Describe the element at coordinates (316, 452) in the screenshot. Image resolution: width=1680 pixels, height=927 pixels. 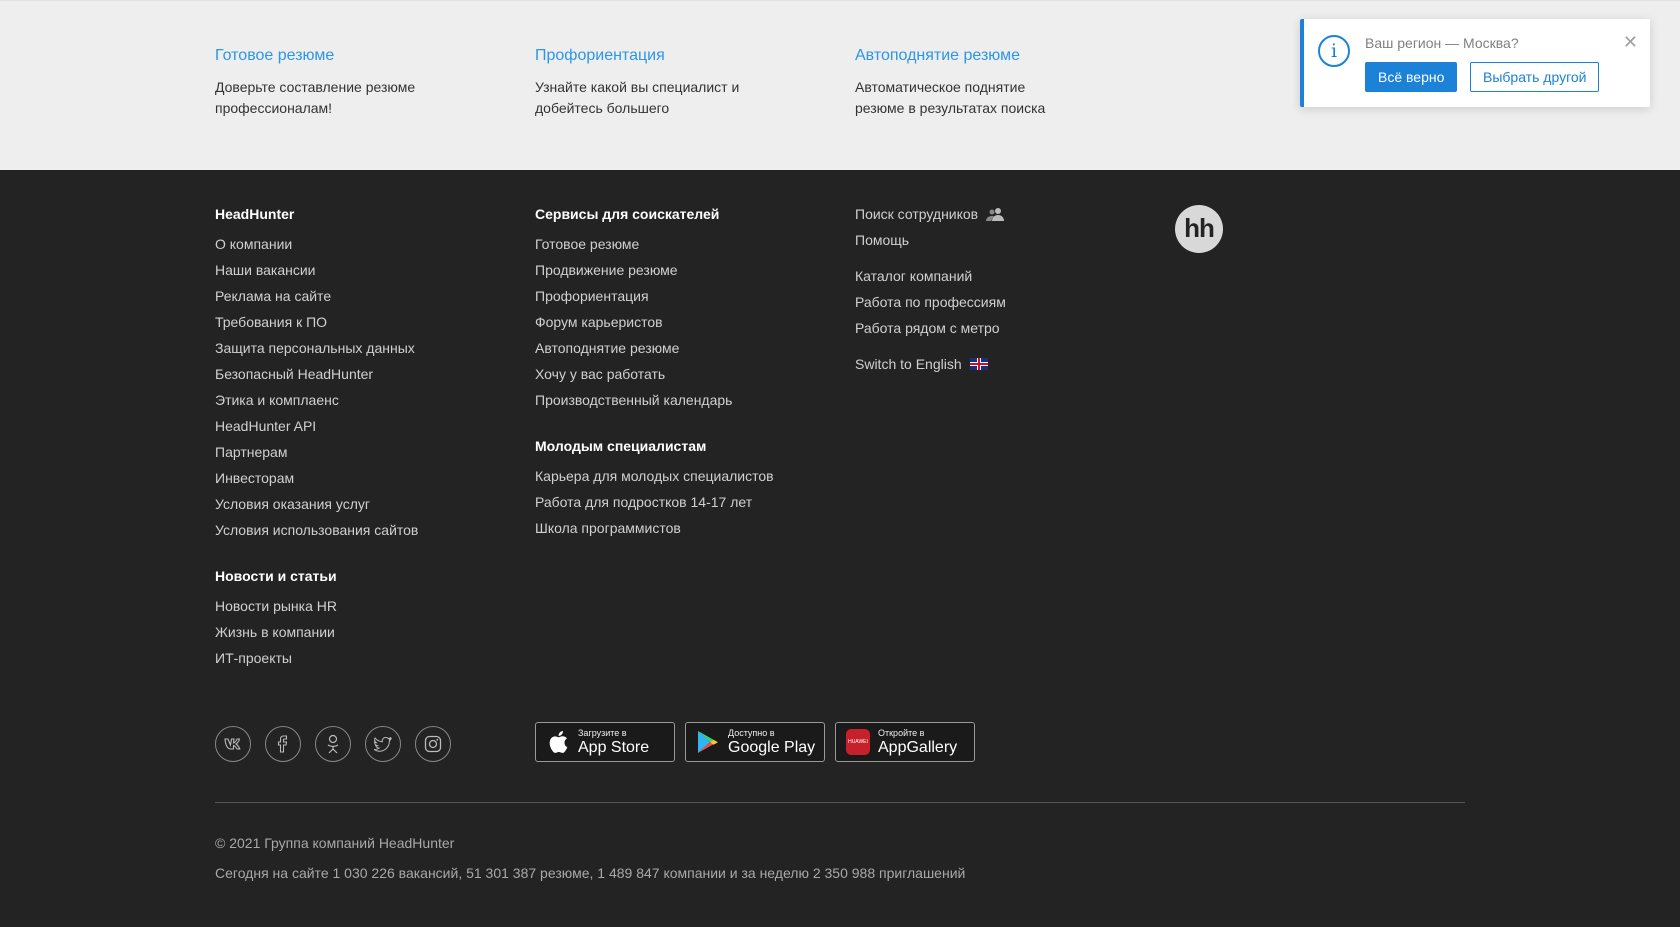
I see `footer-link-partners: Партнерам` at that location.